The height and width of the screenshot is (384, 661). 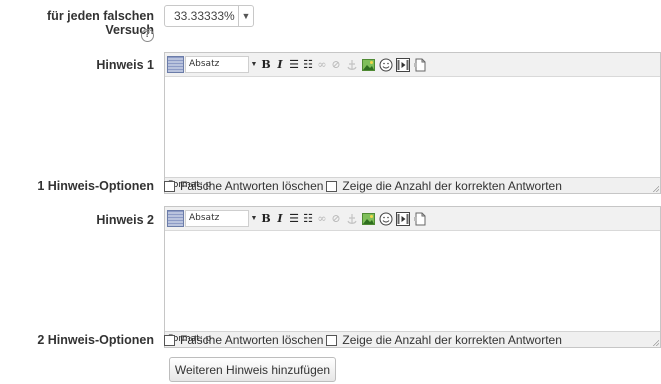 I want to click on hint-1-options-label: 1 Hinweis-Optionen, so click(x=95, y=186).